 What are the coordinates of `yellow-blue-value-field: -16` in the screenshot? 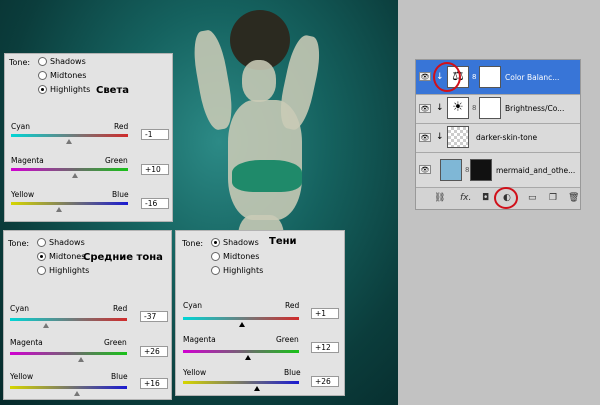 It's located at (155, 203).